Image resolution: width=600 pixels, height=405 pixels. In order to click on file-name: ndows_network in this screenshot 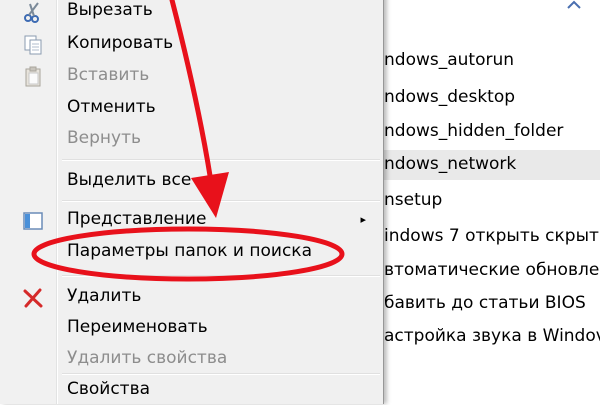, I will do `click(450, 164)`.